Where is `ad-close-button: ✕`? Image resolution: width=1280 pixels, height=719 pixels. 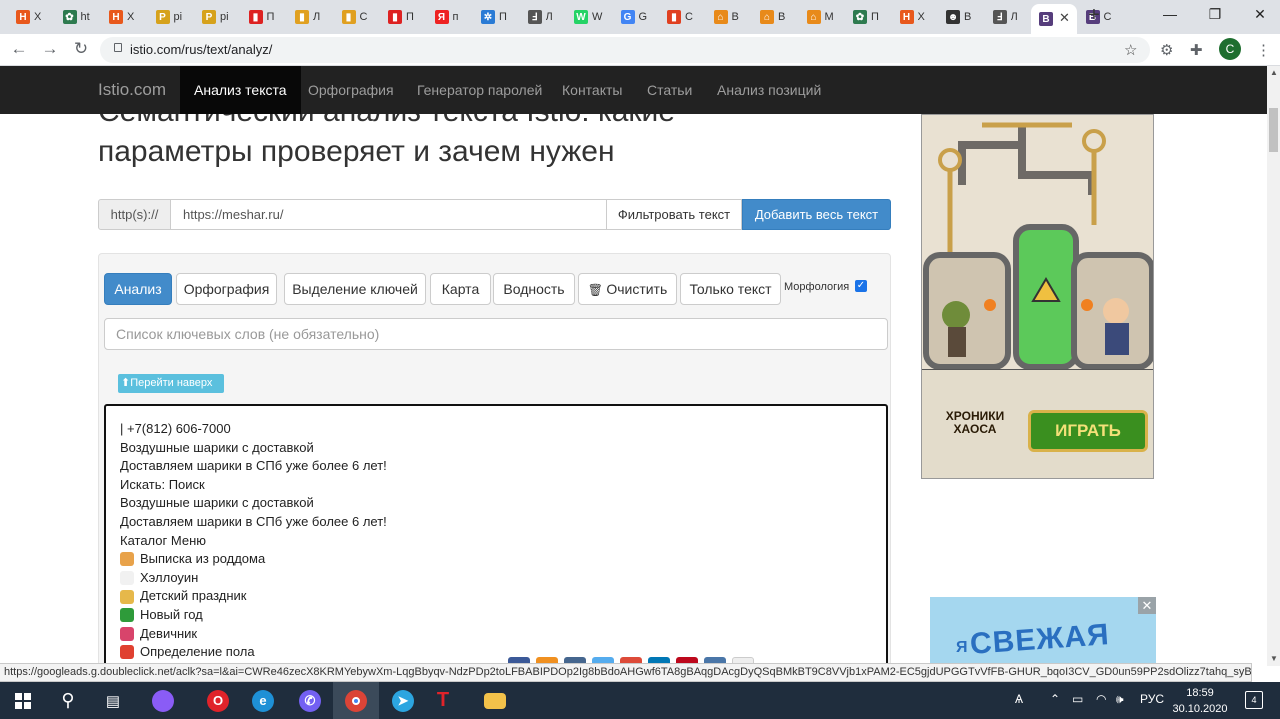 ad-close-button: ✕ is located at coordinates (1147, 605).